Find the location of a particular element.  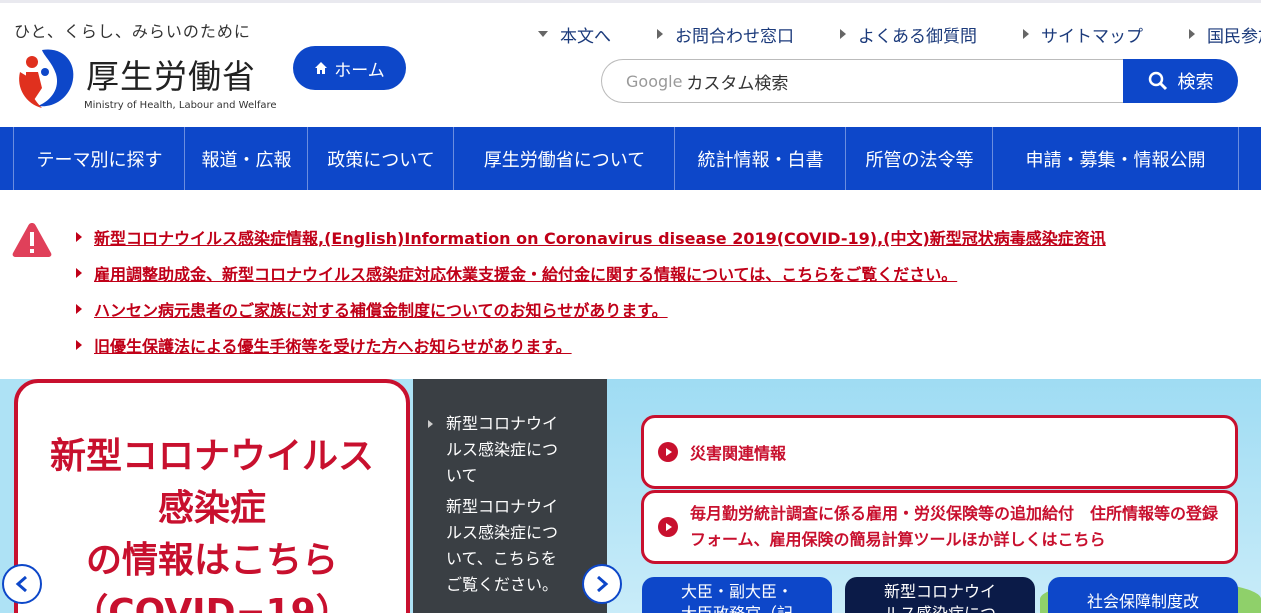

top-border is located at coordinates (630, 1).